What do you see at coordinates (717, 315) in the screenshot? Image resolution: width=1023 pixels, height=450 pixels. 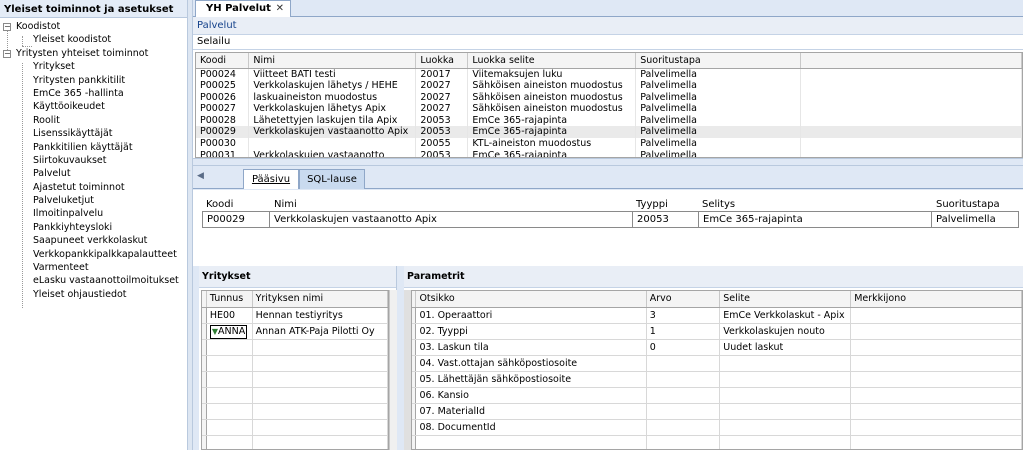 I see `table-row: 01. Operaattori 3 EmCe Verkkolaskut - Apix` at bounding box center [717, 315].